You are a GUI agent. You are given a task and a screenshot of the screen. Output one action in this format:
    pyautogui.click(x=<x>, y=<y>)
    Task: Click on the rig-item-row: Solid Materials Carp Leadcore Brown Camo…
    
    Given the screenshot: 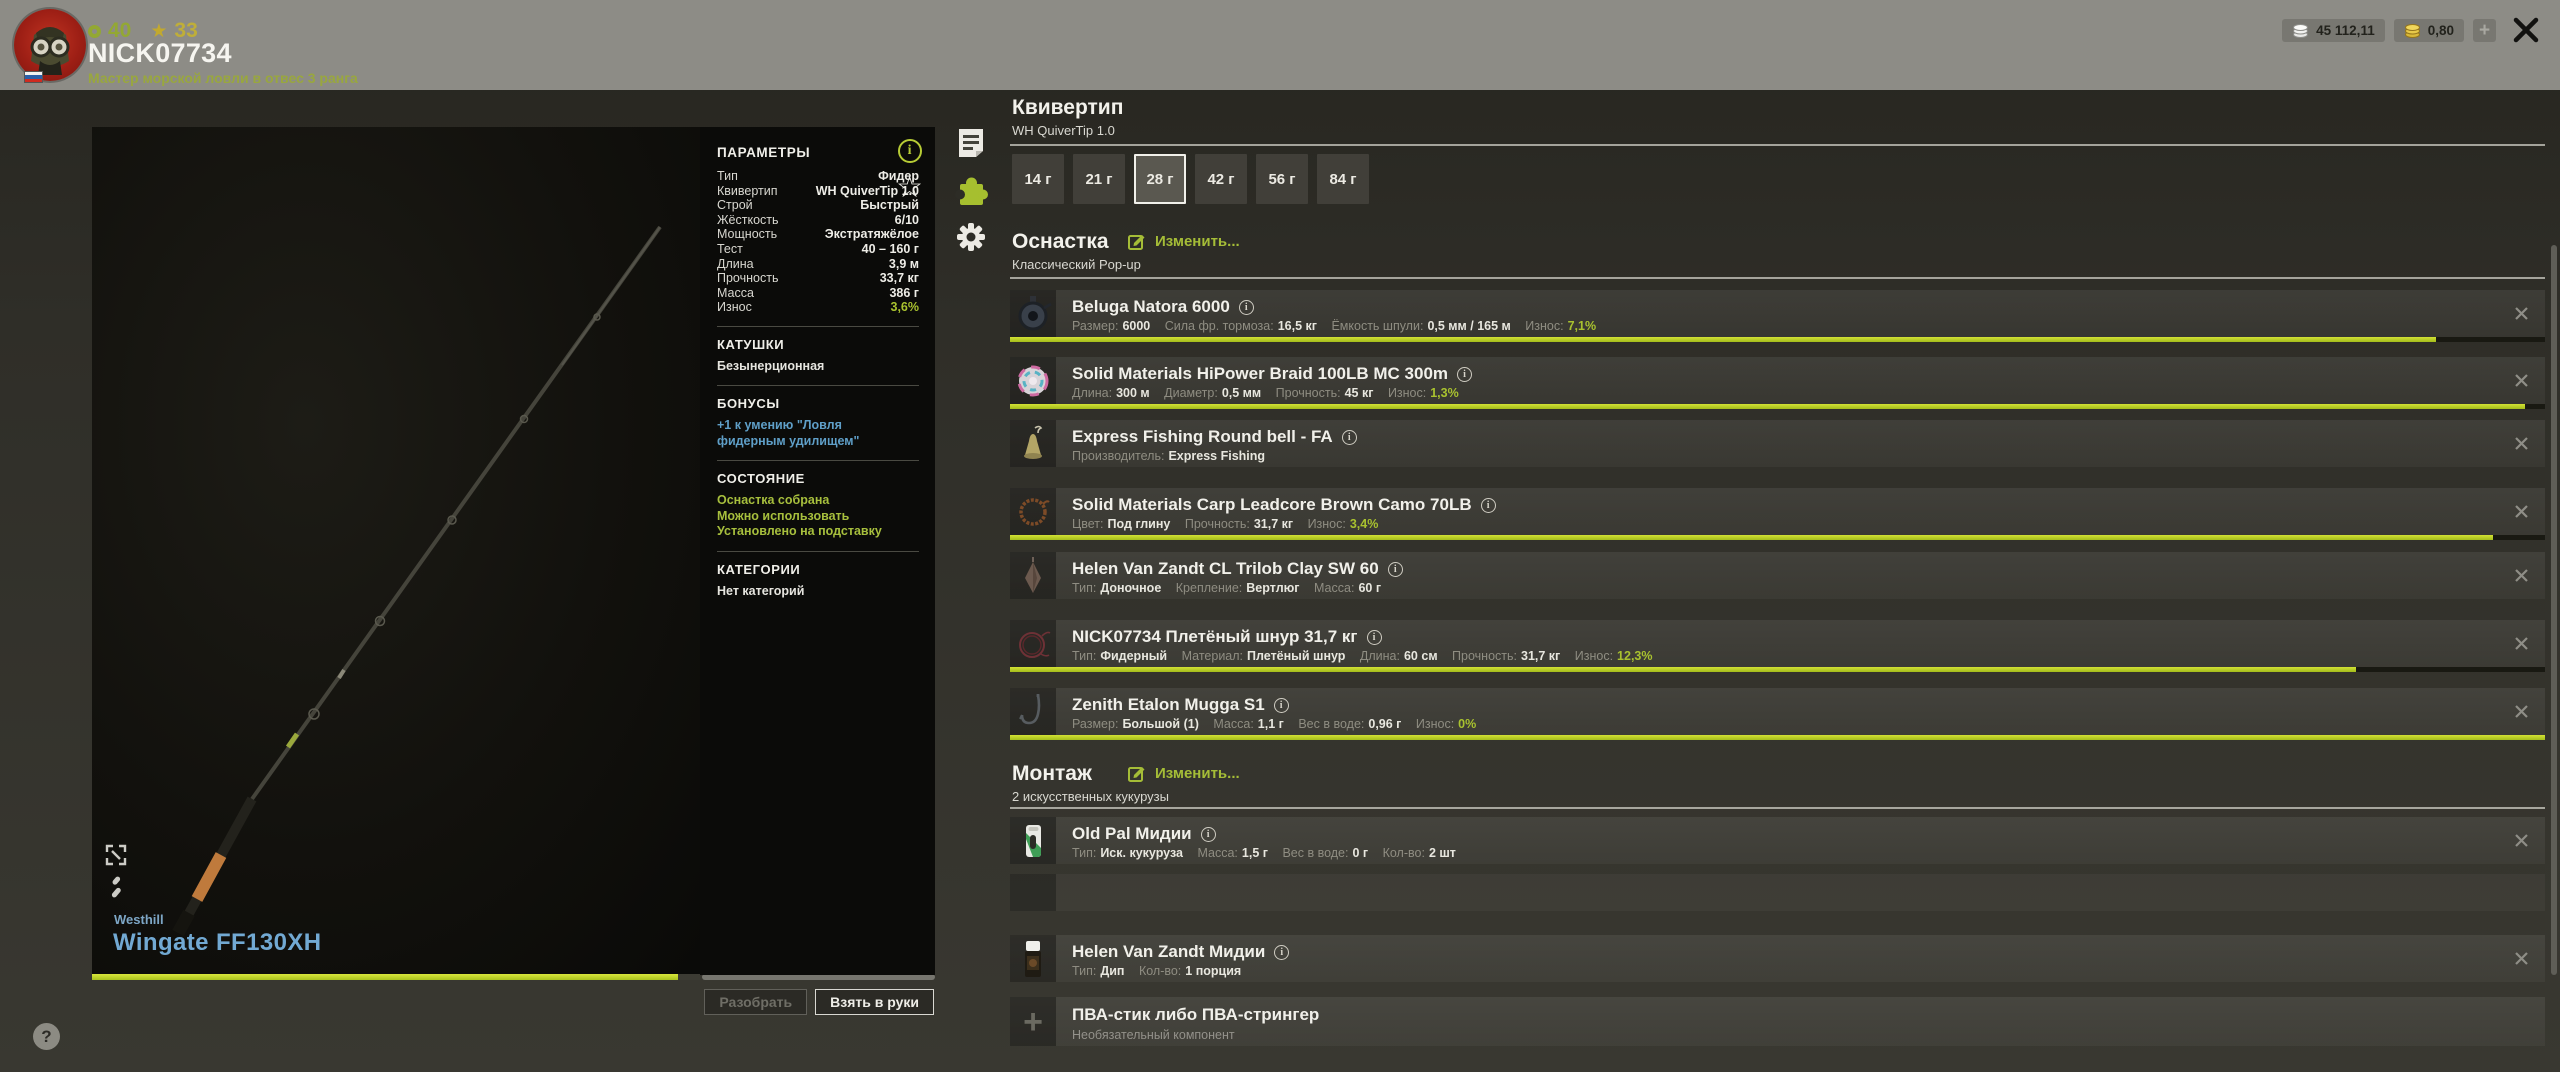 What is the action you would take?
    pyautogui.click(x=1777, y=514)
    